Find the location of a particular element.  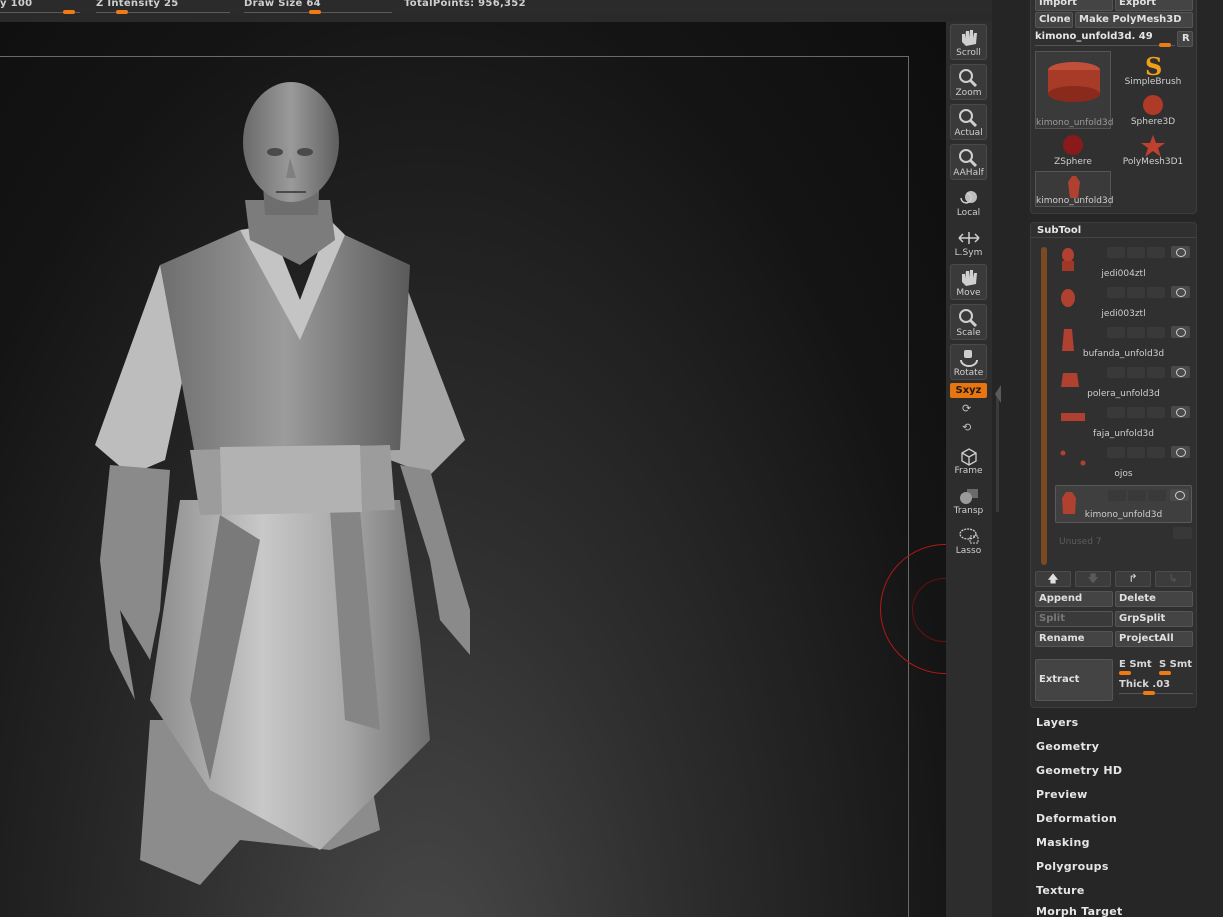

scroll-button: Scroll is located at coordinates (968, 42).